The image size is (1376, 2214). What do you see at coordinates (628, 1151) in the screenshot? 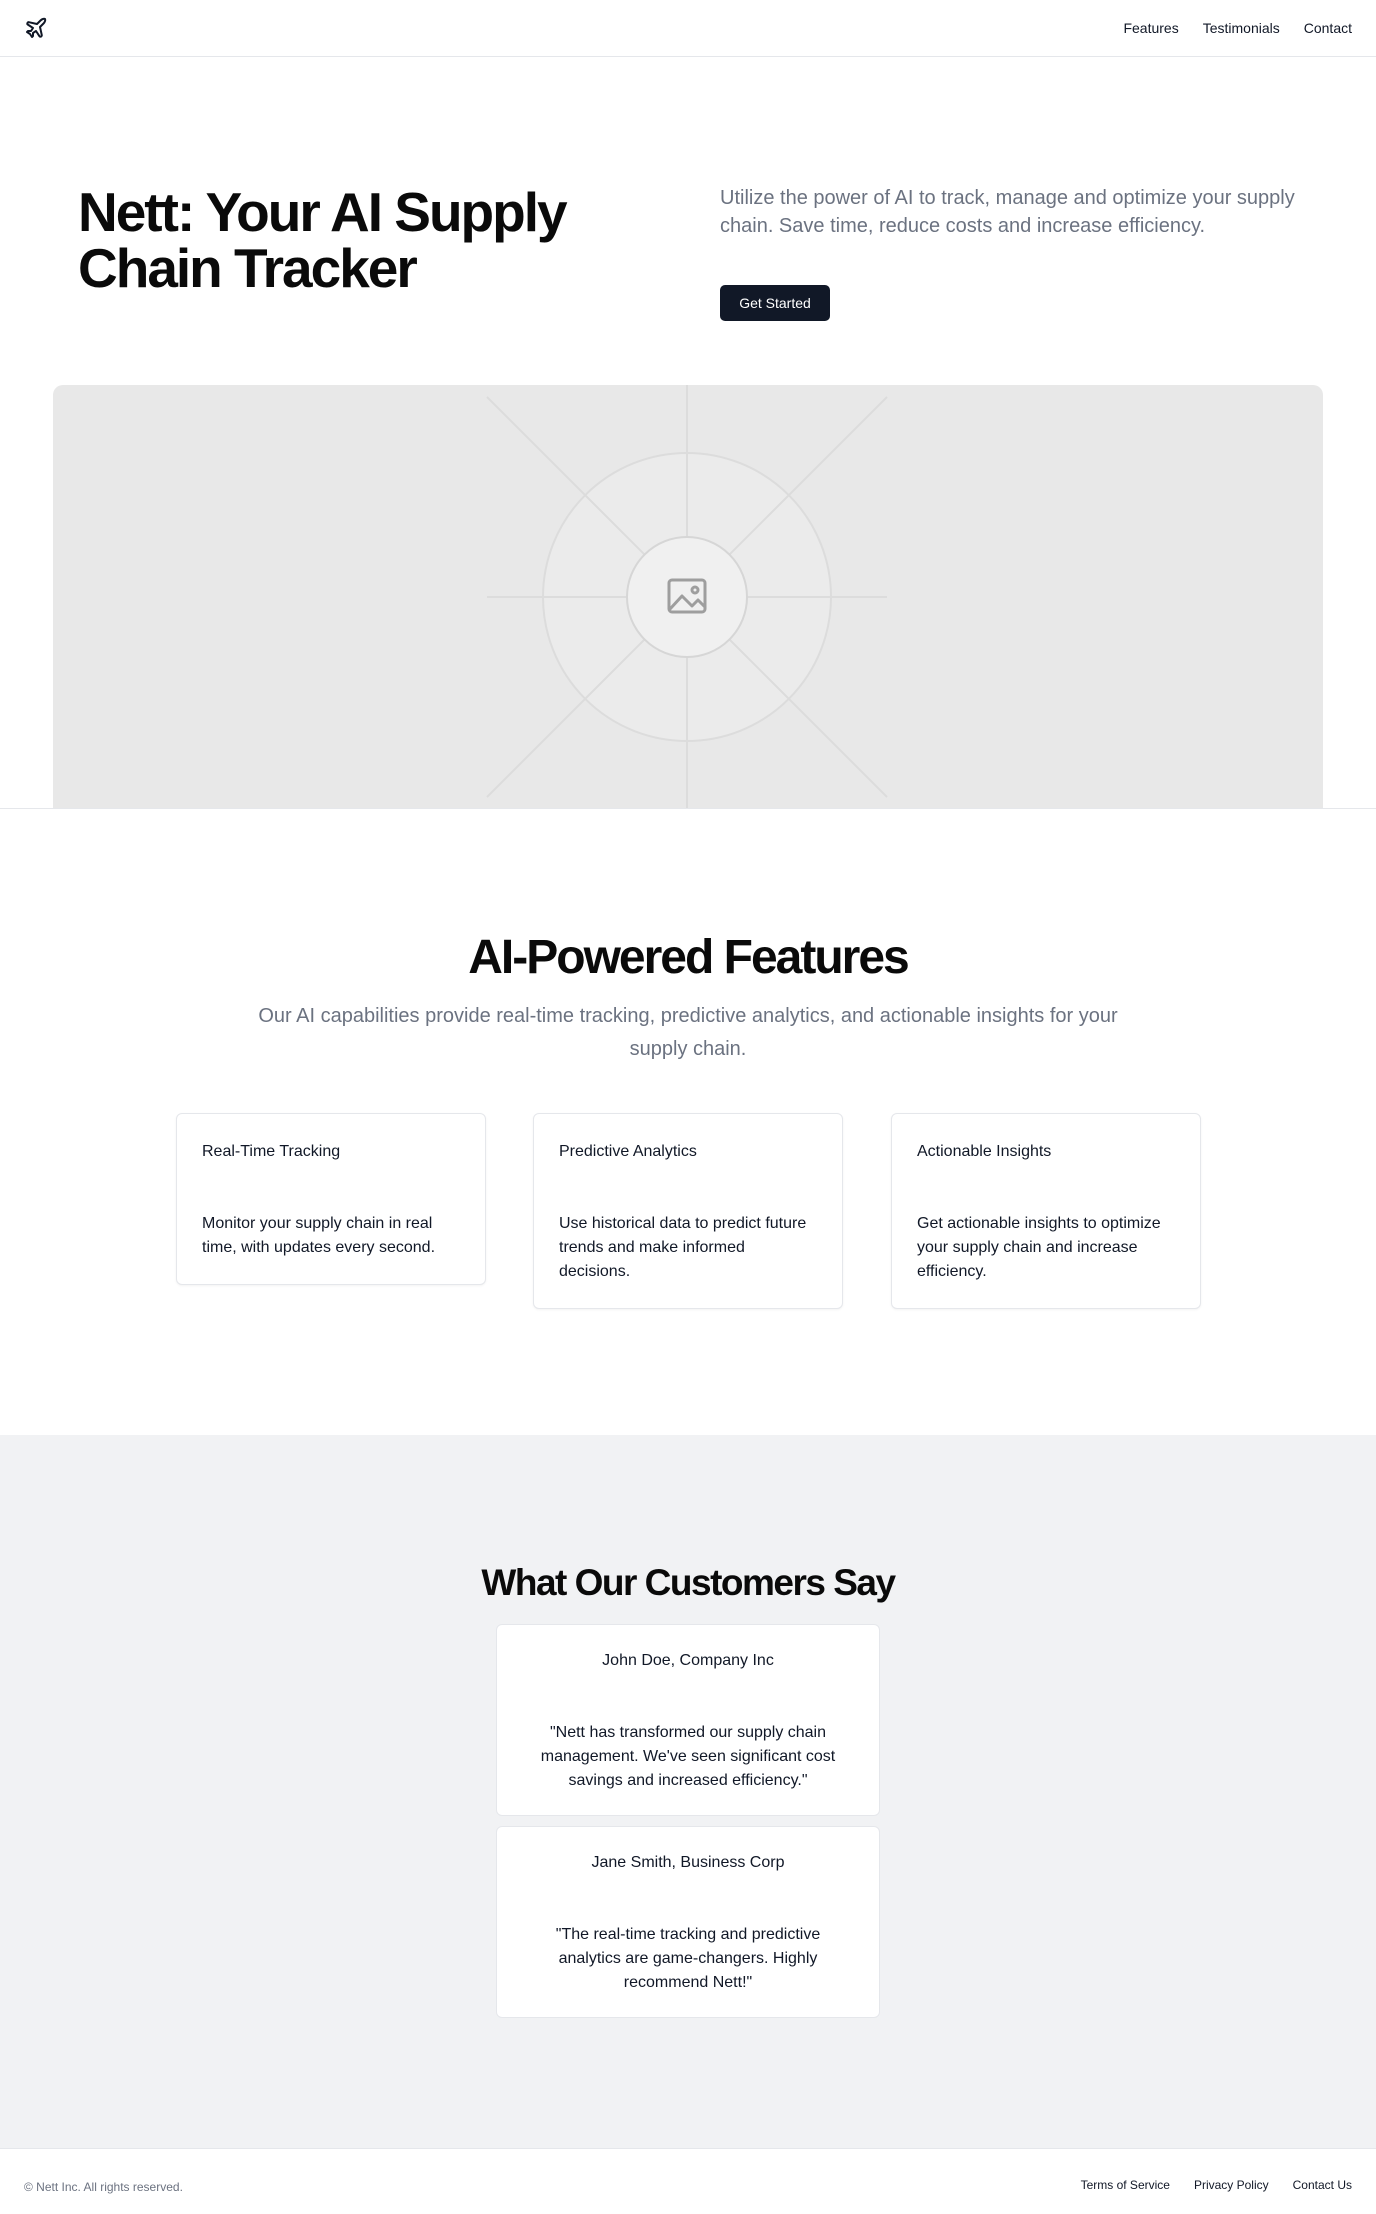
I see `feature-card-title: Predictive Analytics` at bounding box center [628, 1151].